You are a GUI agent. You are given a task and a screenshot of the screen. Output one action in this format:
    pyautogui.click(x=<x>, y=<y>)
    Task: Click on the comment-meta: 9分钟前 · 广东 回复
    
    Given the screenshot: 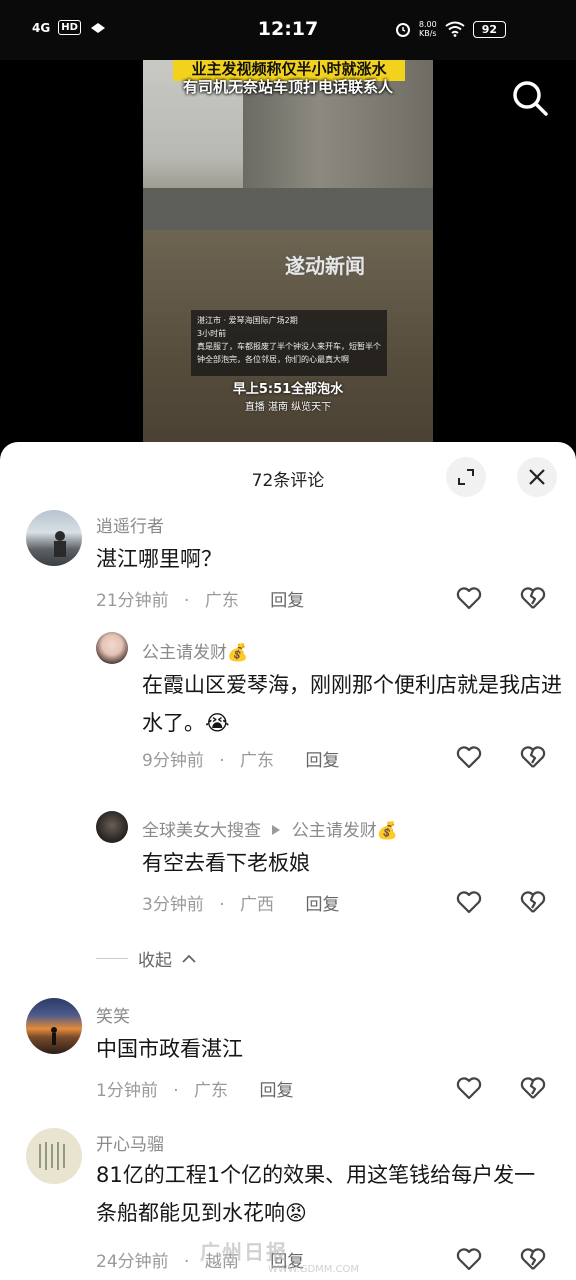 What is the action you would take?
    pyautogui.click(x=240, y=758)
    